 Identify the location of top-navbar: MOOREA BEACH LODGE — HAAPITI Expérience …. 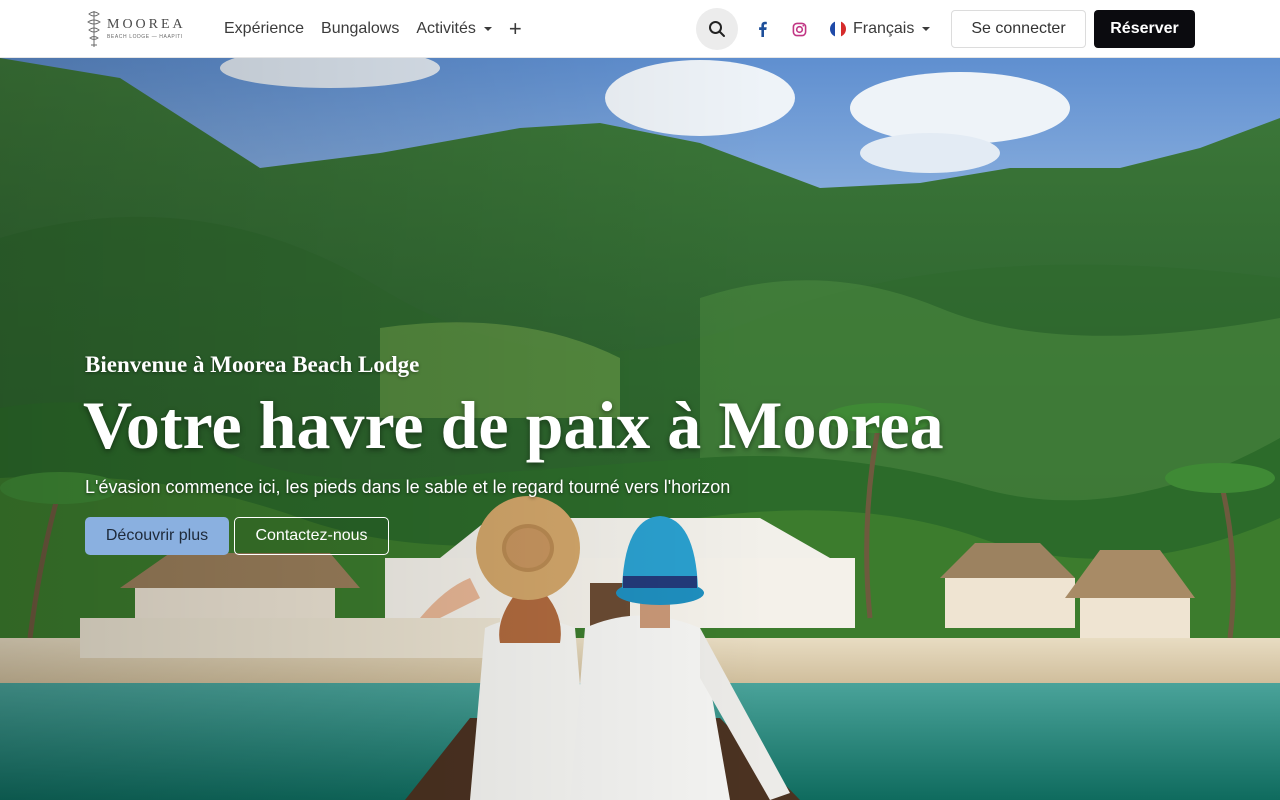
(640, 29).